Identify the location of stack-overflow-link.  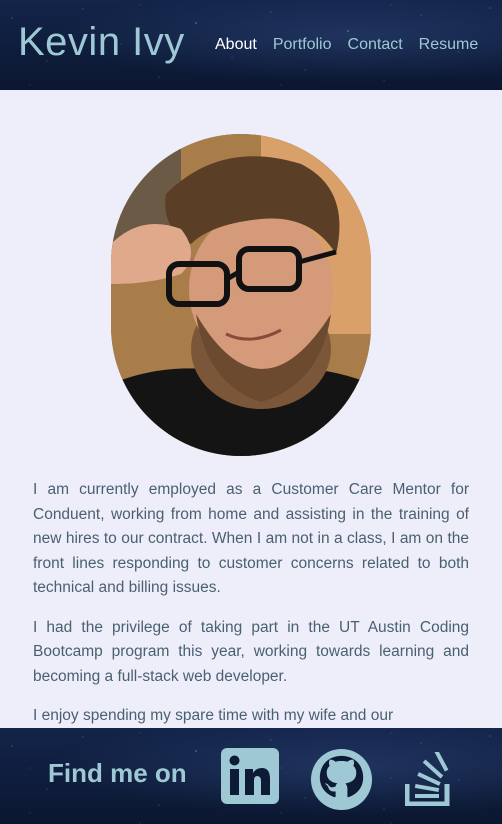
(429, 779).